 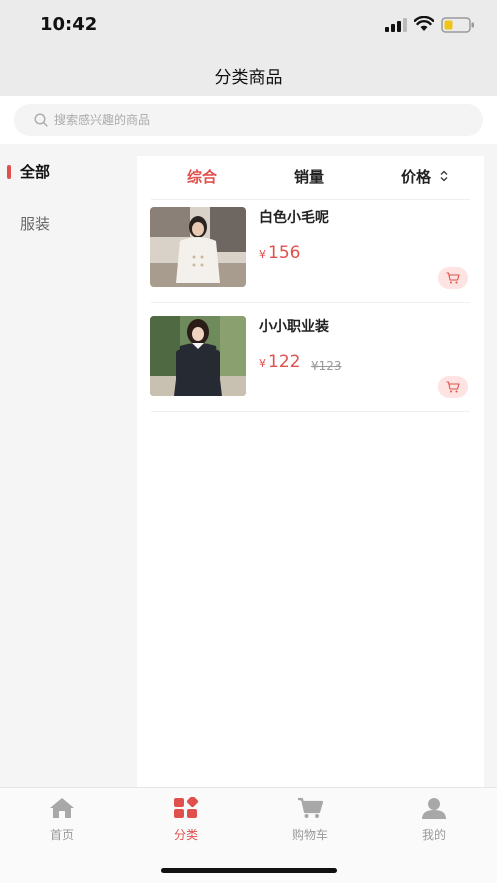 What do you see at coordinates (35, 172) in the screenshot?
I see `sidebar-item-label: 全部` at bounding box center [35, 172].